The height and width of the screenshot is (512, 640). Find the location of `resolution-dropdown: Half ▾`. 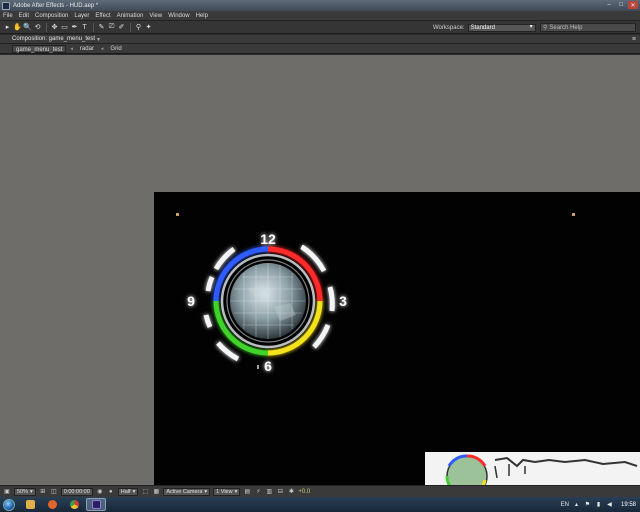

resolution-dropdown: Half ▾ is located at coordinates (128, 491).